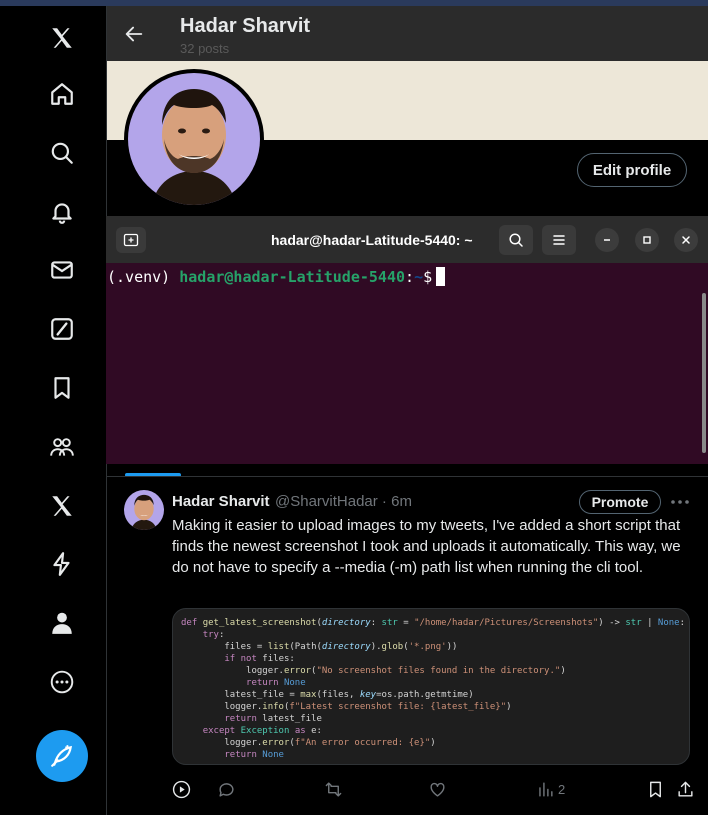 The height and width of the screenshot is (815, 708). What do you see at coordinates (221, 501) in the screenshot?
I see `tweet-author-name: Hadar Sharvit` at bounding box center [221, 501].